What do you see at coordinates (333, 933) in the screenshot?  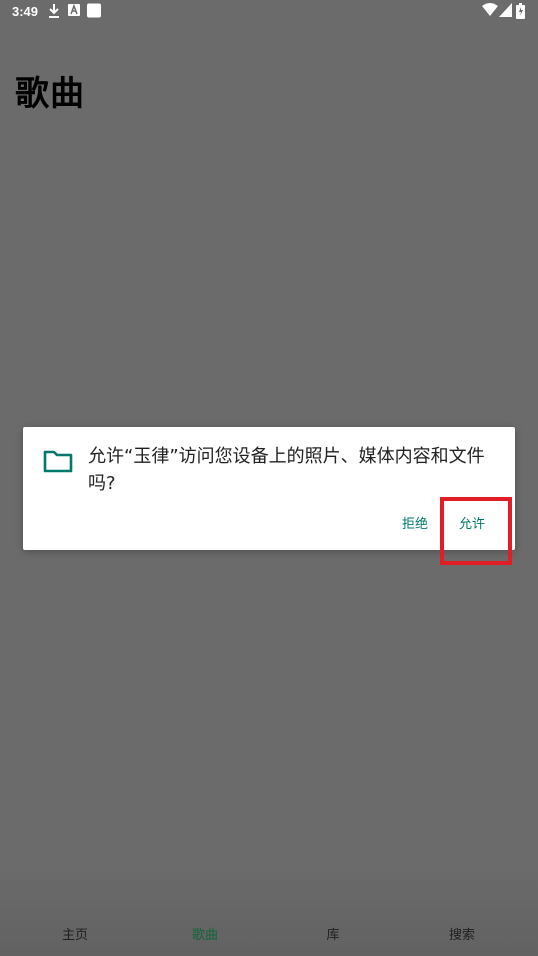 I see `nav-item-library: 库` at bounding box center [333, 933].